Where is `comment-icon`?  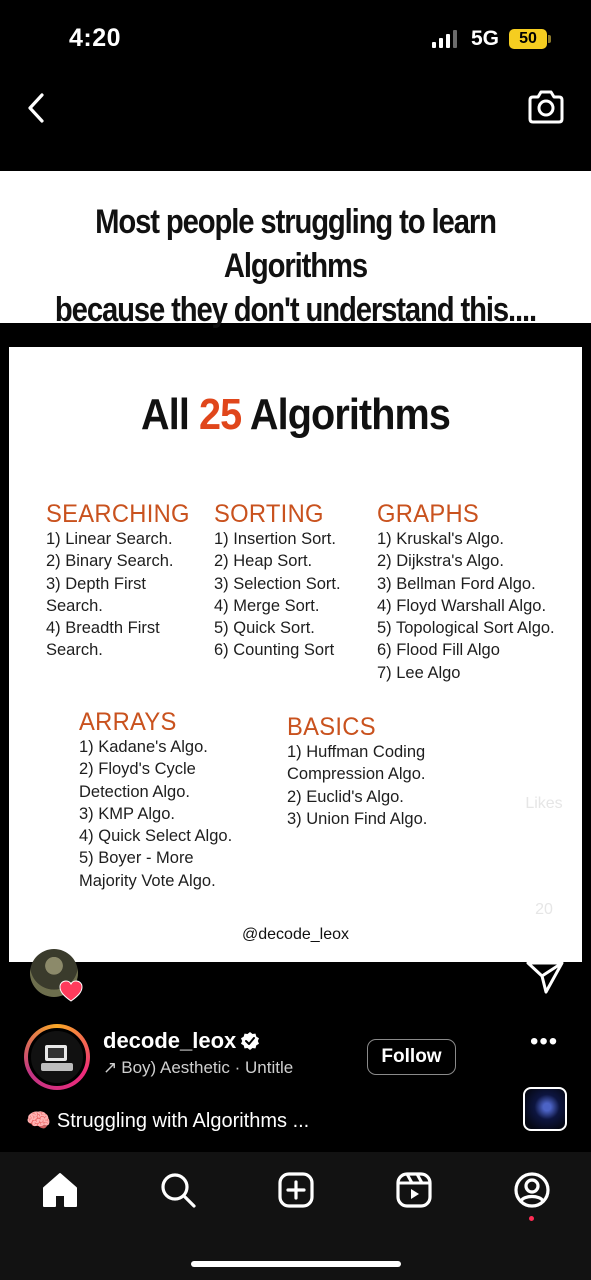
comment-icon is located at coordinates (545, 868).